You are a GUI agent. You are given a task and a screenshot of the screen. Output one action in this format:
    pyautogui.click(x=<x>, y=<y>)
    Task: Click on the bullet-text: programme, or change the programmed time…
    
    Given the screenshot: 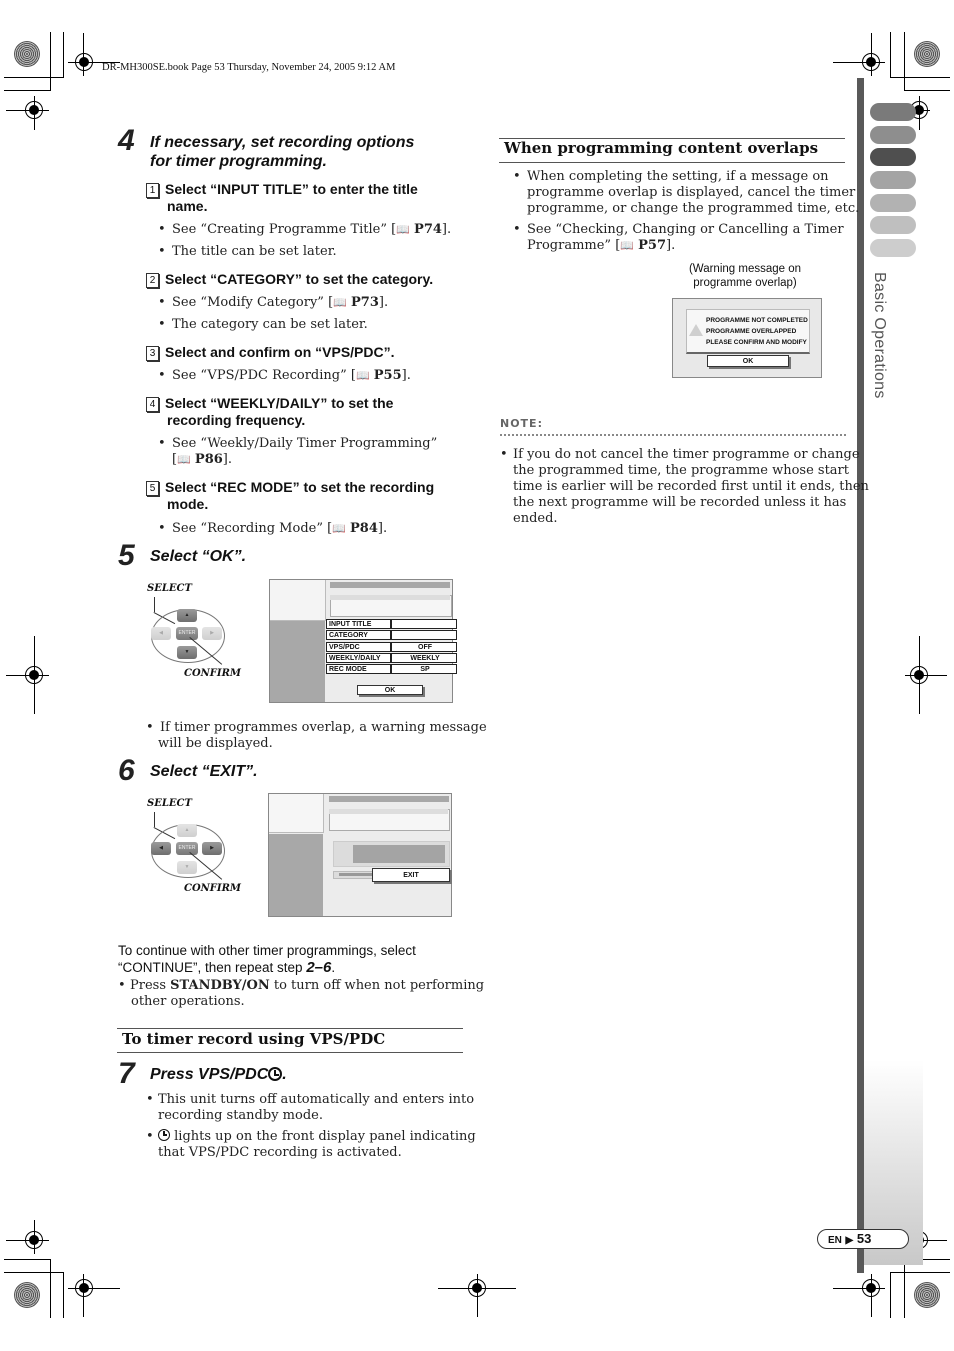 What is the action you would take?
    pyautogui.click(x=693, y=208)
    